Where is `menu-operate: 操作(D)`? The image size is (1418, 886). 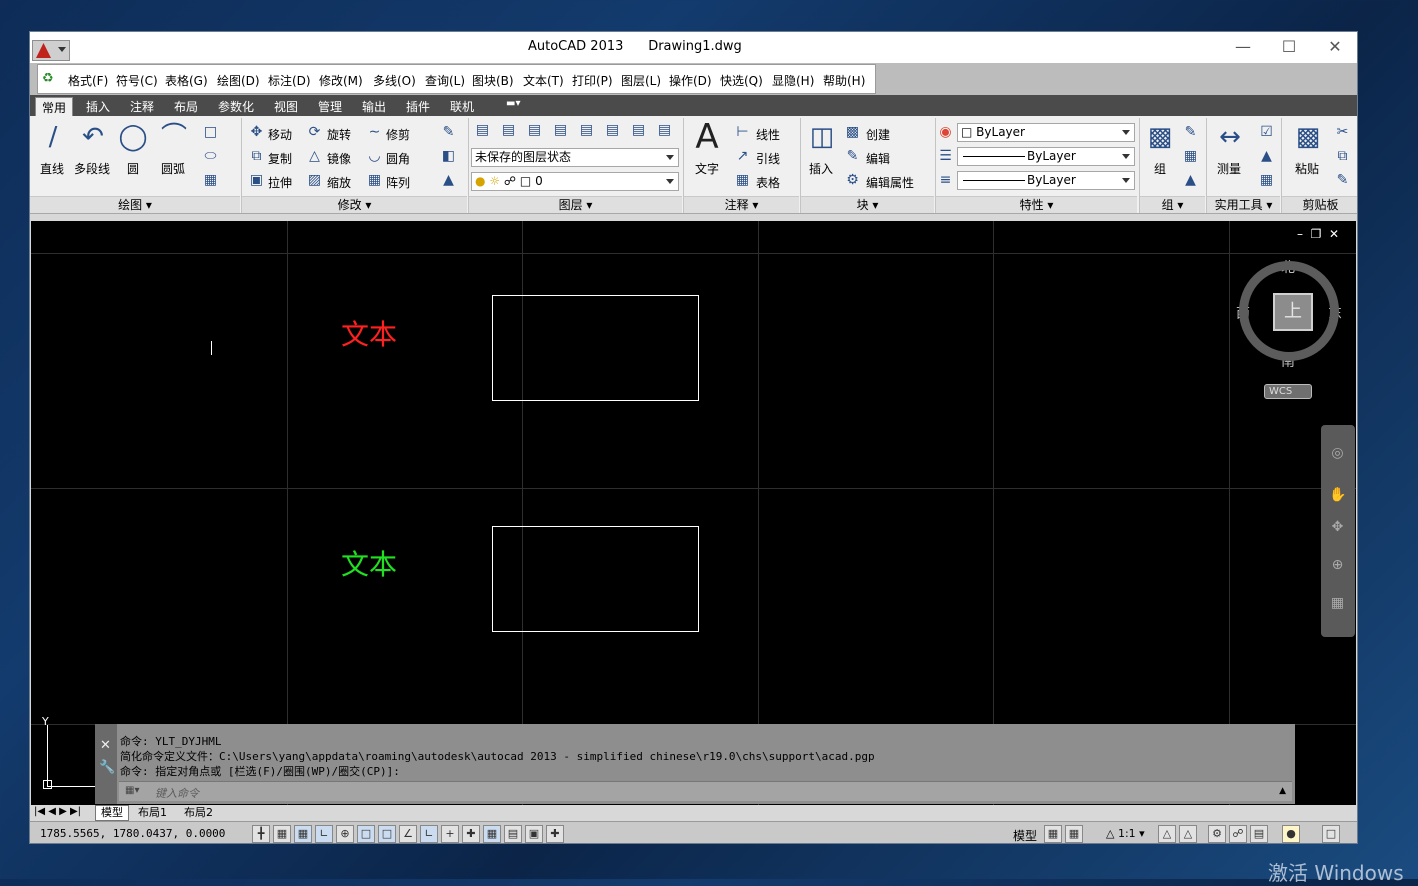
menu-operate: 操作(D) is located at coordinates (690, 80).